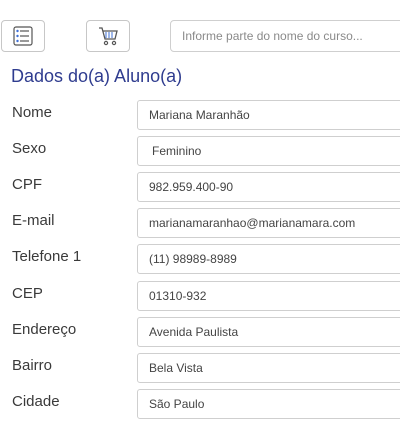  What do you see at coordinates (47, 256) in the screenshot?
I see `telefone-label: Telefone 1` at bounding box center [47, 256].